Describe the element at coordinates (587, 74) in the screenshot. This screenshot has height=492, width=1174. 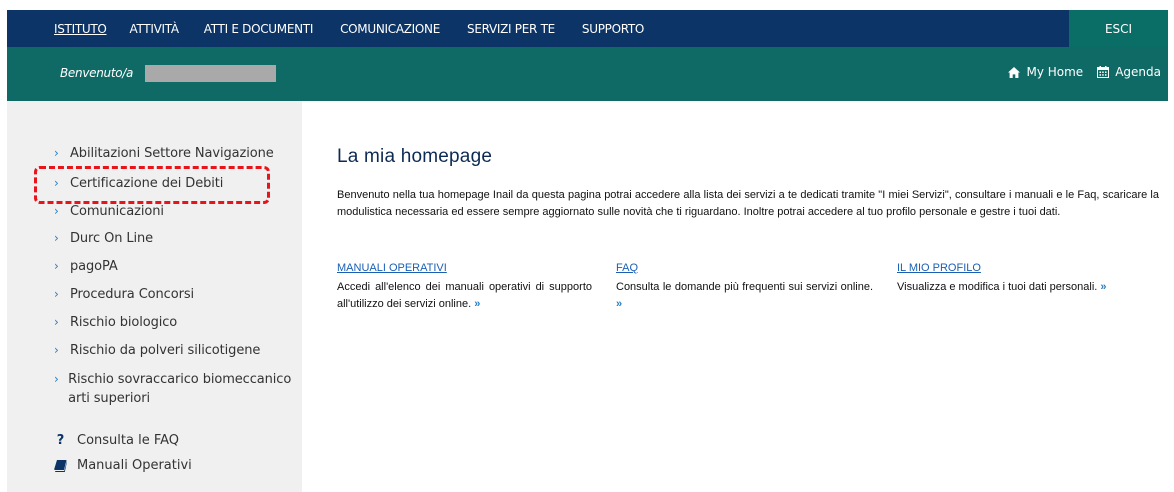
I see `welcome-bar: Benvenuto/a My Home Agenda` at that location.